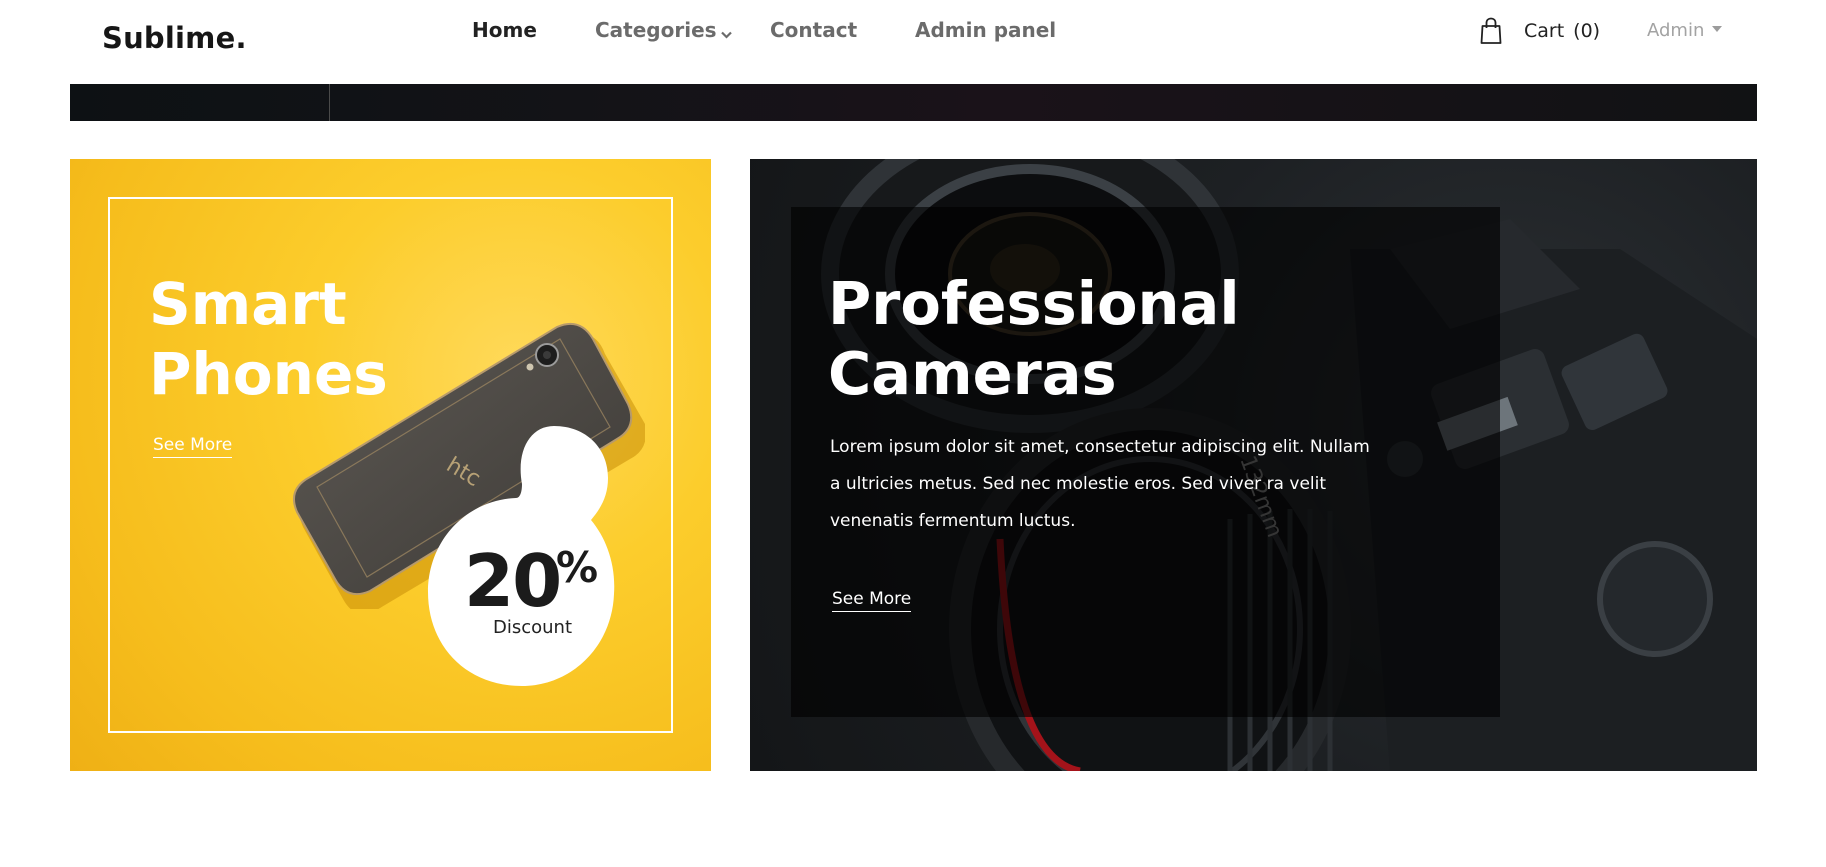 This screenshot has width=1826, height=867. I want to click on caret-down-icon, so click(1717, 29).